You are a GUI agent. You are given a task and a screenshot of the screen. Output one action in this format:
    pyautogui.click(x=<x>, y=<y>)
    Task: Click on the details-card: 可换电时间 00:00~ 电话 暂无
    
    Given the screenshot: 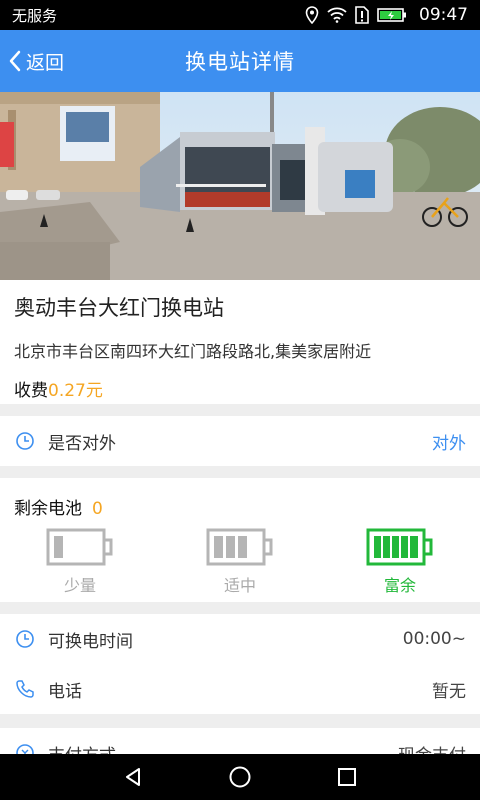 What is the action you would take?
    pyautogui.click(x=240, y=664)
    